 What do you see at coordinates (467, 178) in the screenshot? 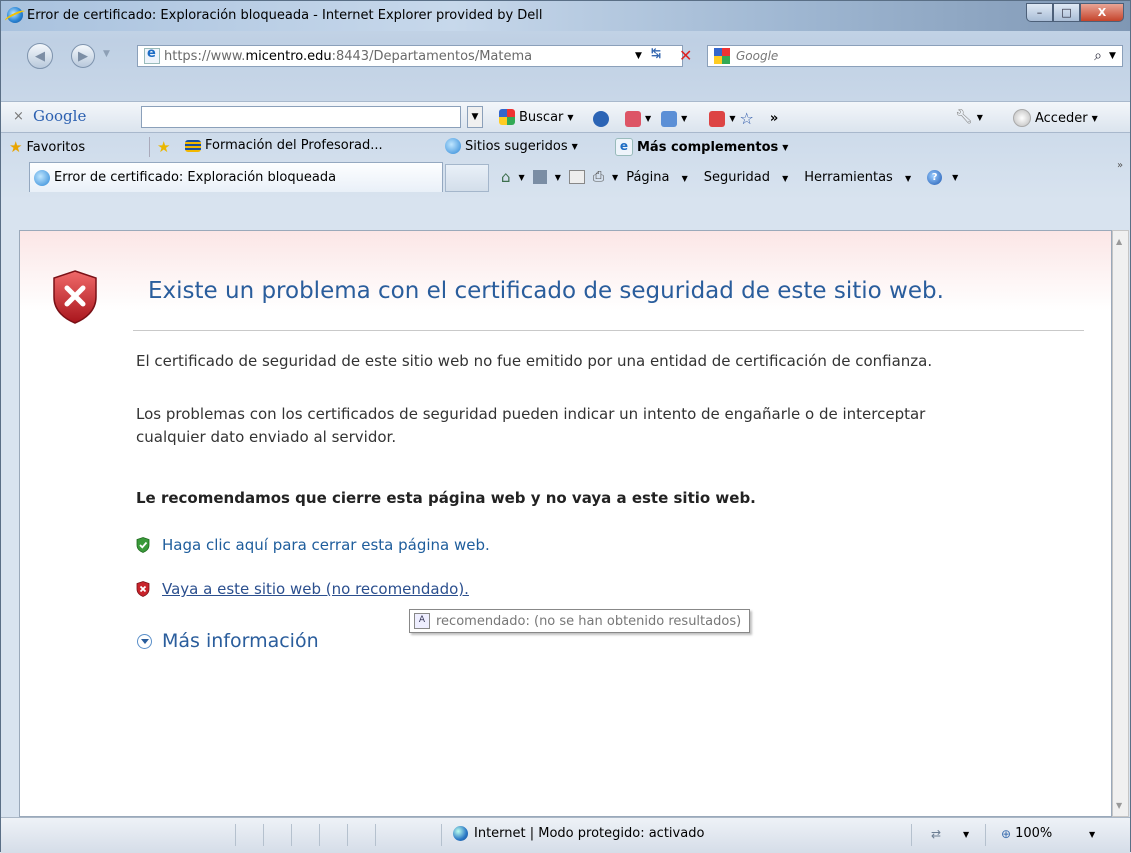
I see `new-tab-button` at bounding box center [467, 178].